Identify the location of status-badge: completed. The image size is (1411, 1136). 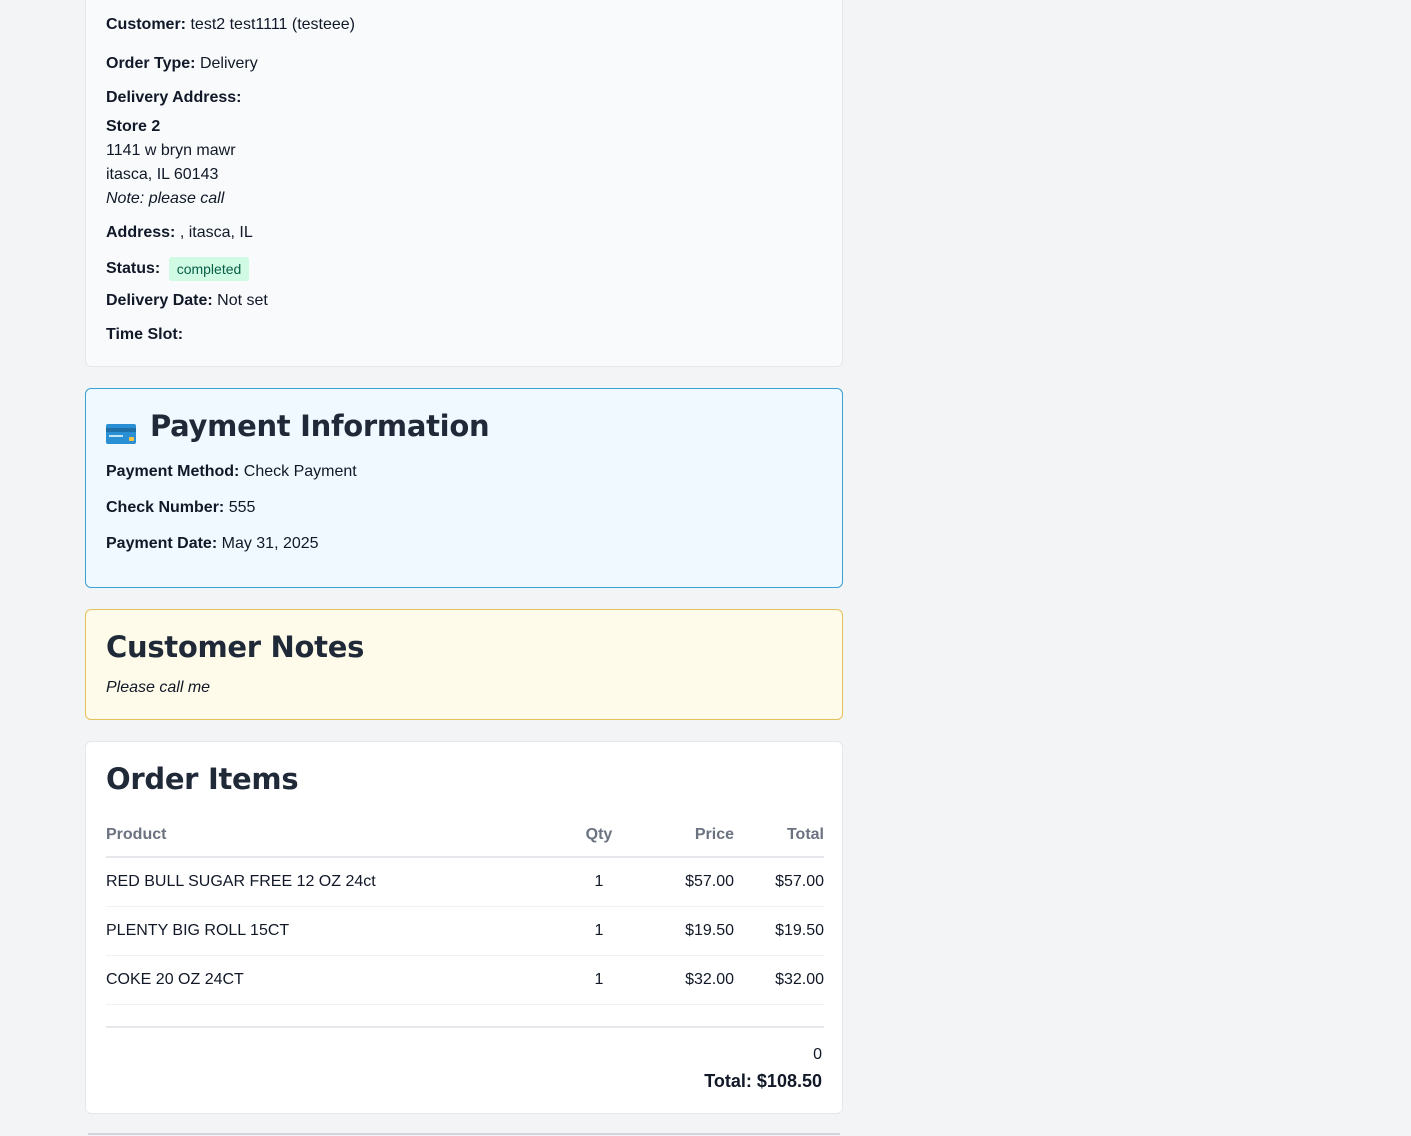
(209, 269).